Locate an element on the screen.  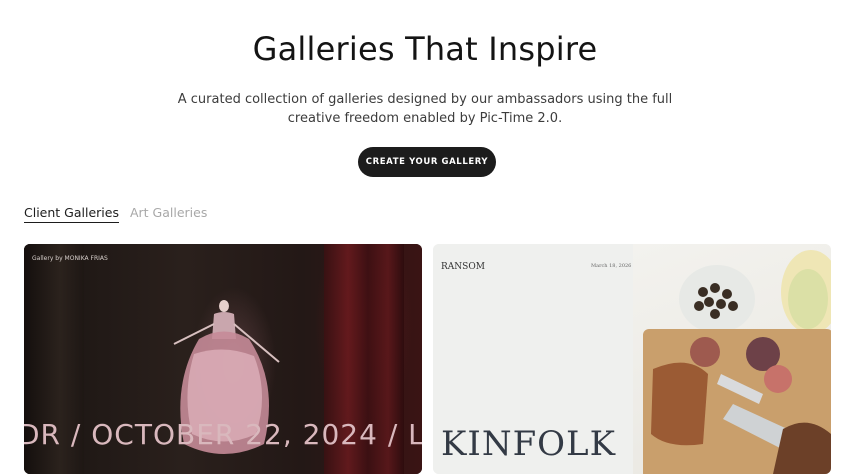
gallery-banner-text: DR / OCTOBER 22, 2024 / LEX is located at coordinates (223, 434).